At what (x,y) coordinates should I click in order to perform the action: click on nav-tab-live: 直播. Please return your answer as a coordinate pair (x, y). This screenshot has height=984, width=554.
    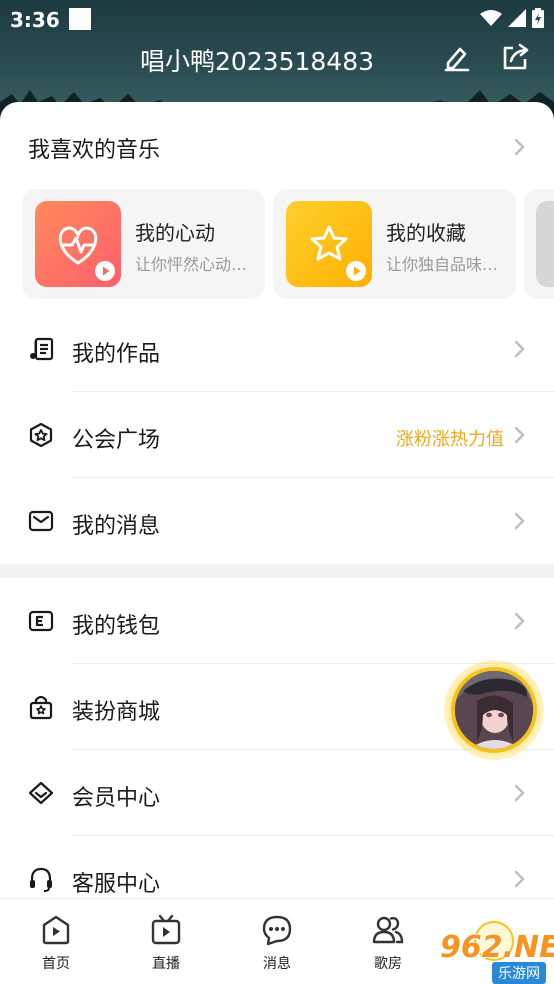
    Looking at the image, I should click on (166, 943).